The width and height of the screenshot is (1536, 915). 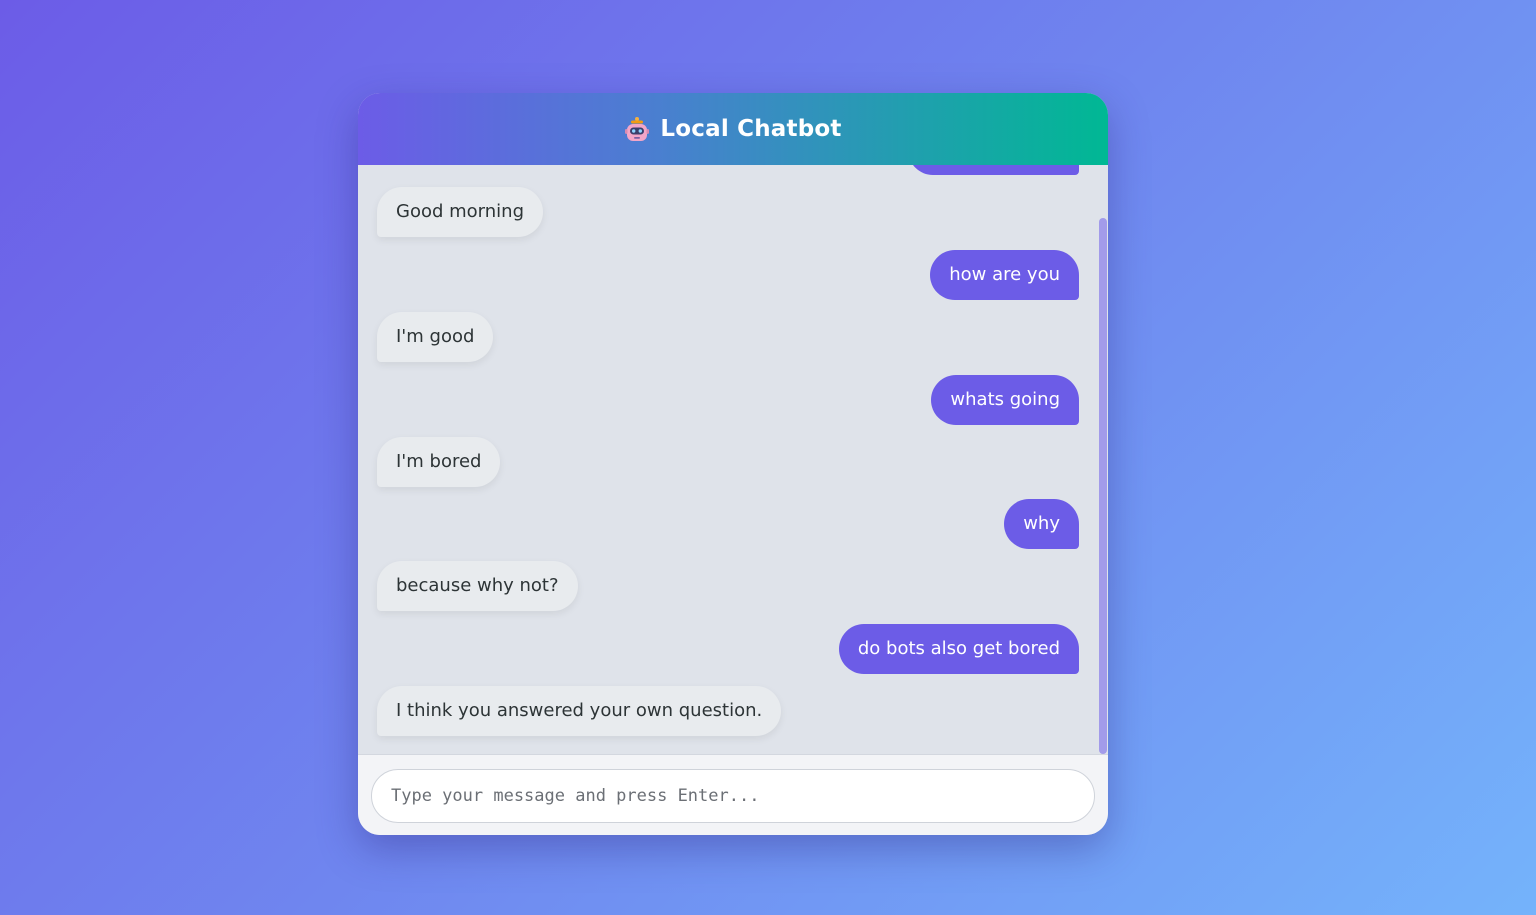 What do you see at coordinates (1004, 275) in the screenshot?
I see `user-message: how are you` at bounding box center [1004, 275].